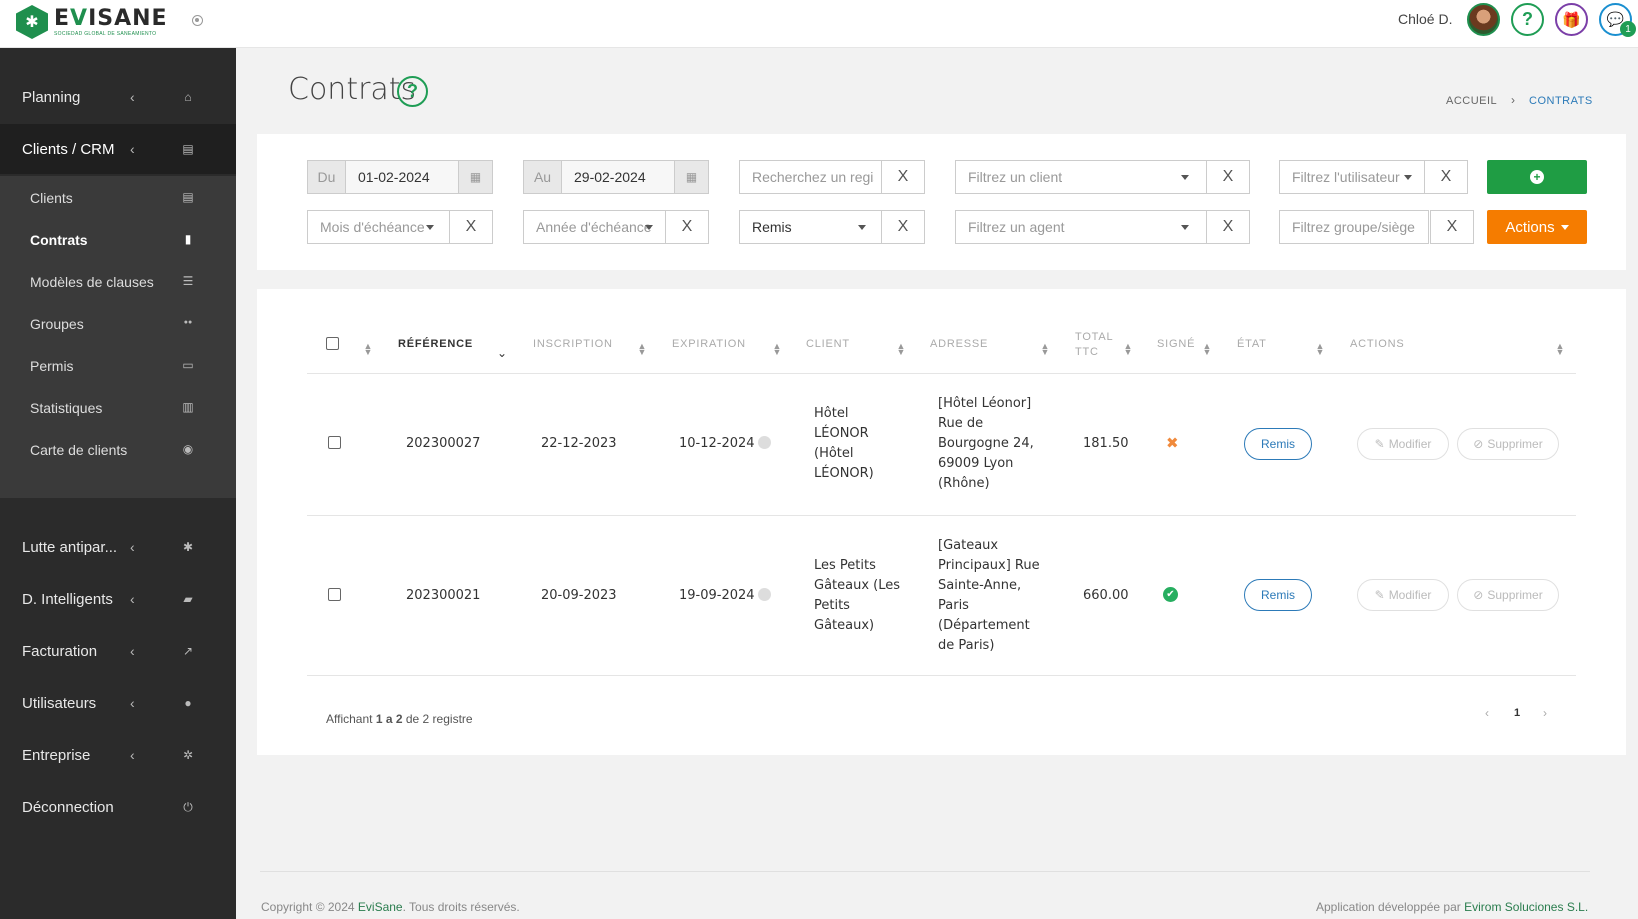  I want to click on sidebar-item-d-intelligents: D. Intelligents ‹ ▰, so click(118, 599).